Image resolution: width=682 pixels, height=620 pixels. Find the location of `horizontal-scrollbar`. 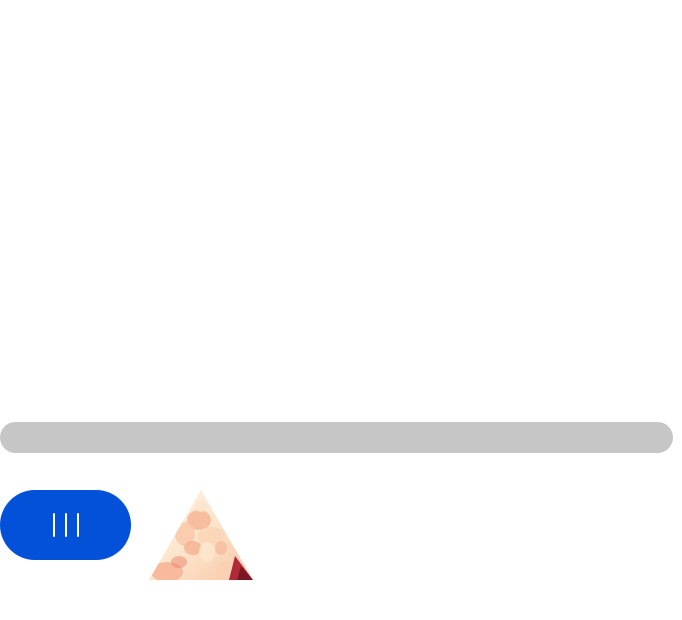

horizontal-scrollbar is located at coordinates (336, 437).